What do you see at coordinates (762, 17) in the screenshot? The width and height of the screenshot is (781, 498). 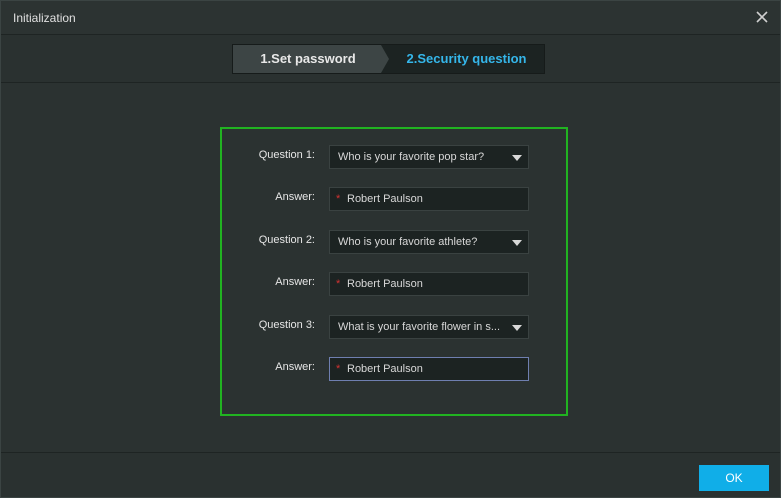 I see `close-icon` at bounding box center [762, 17].